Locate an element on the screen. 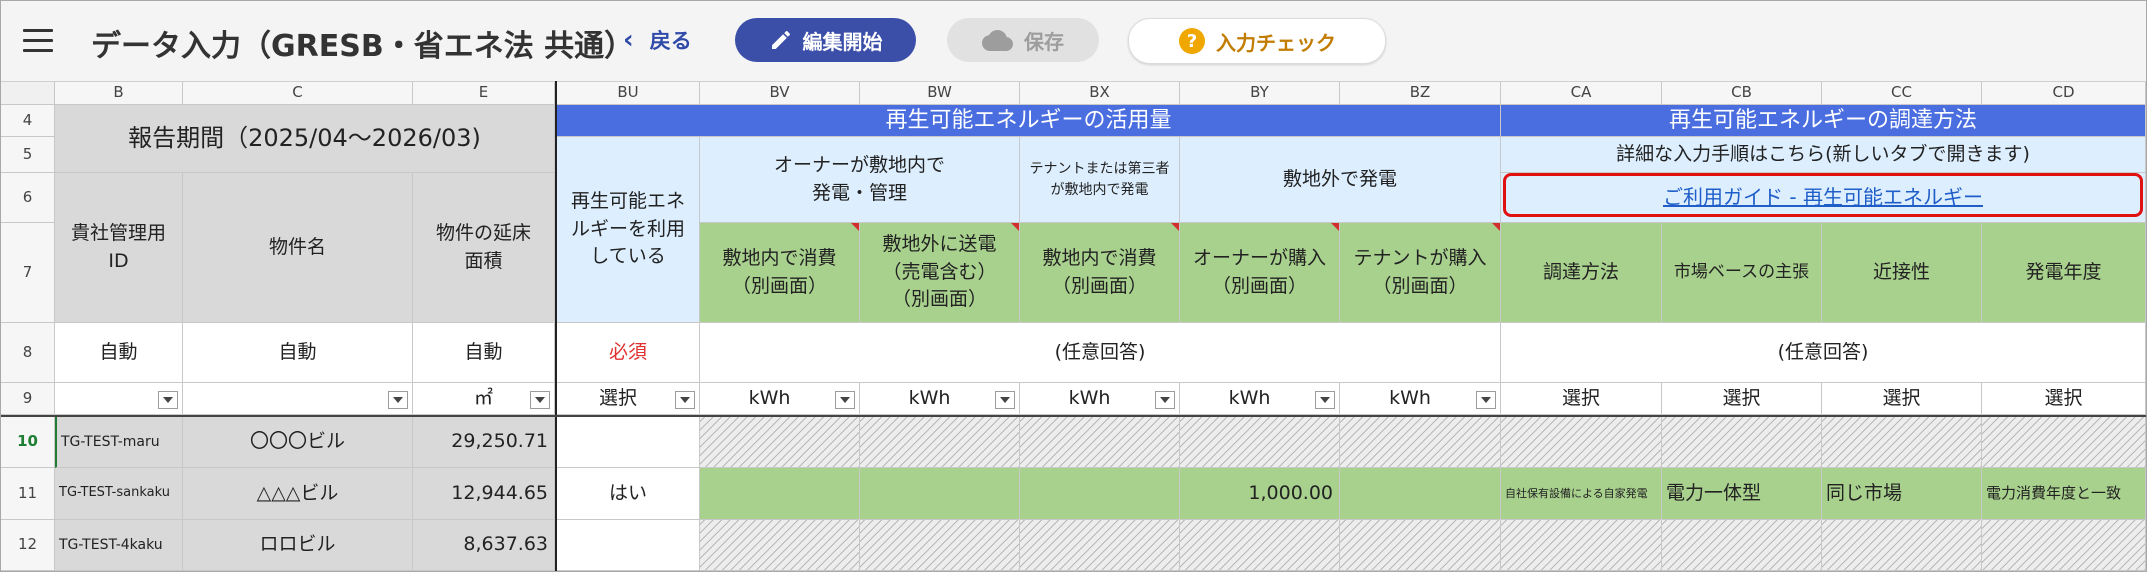  bx-subheader-label: 敷地内で消費（別画面） is located at coordinates (1099, 271).